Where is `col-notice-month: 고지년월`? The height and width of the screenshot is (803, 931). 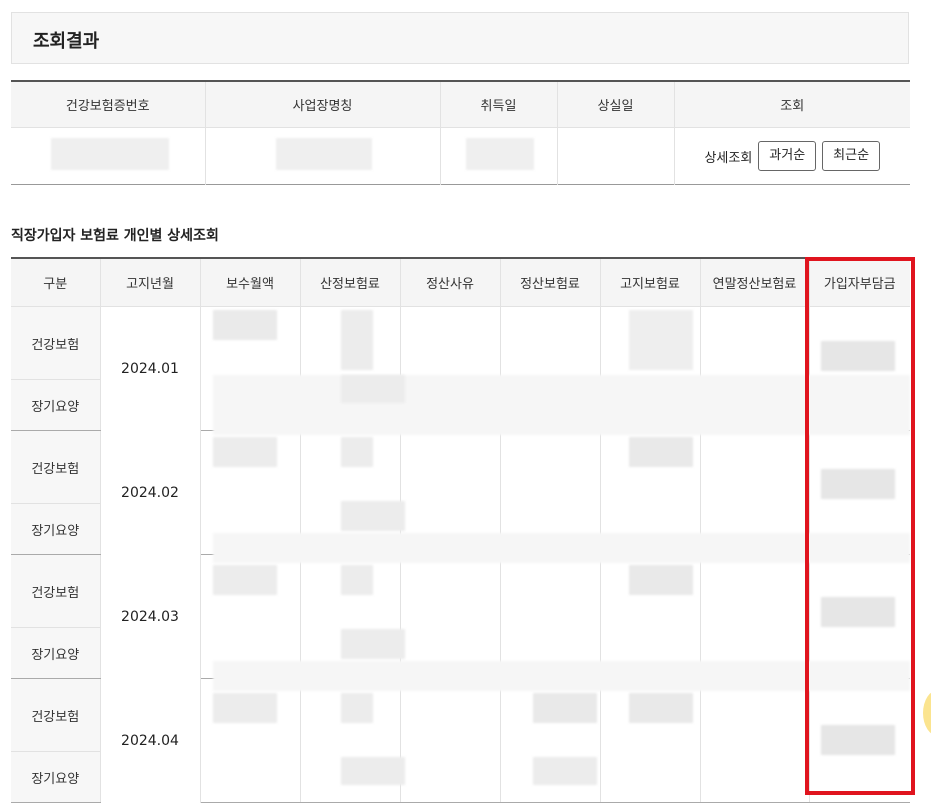 col-notice-month: 고지년월 is located at coordinates (150, 282).